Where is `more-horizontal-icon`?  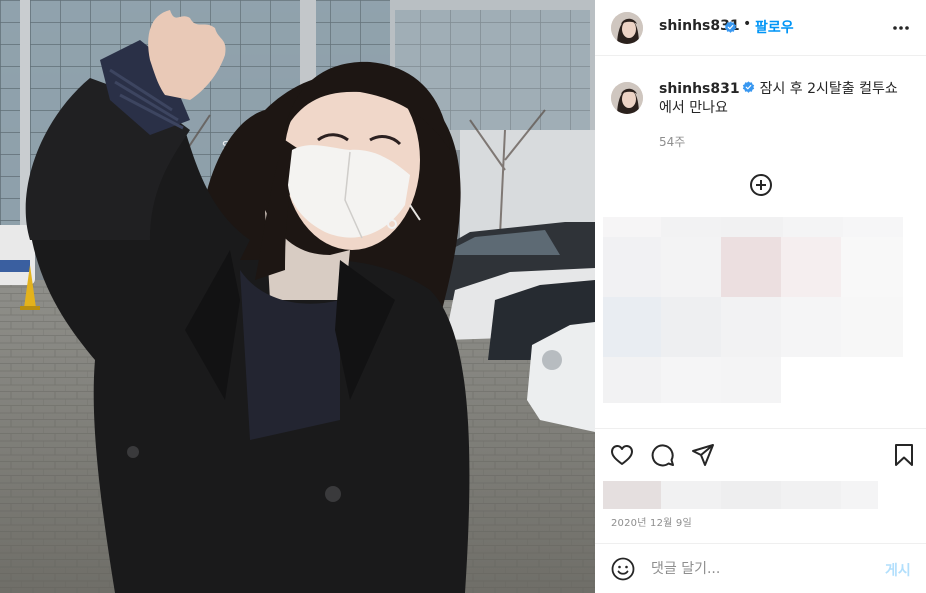 more-horizontal-icon is located at coordinates (901, 28).